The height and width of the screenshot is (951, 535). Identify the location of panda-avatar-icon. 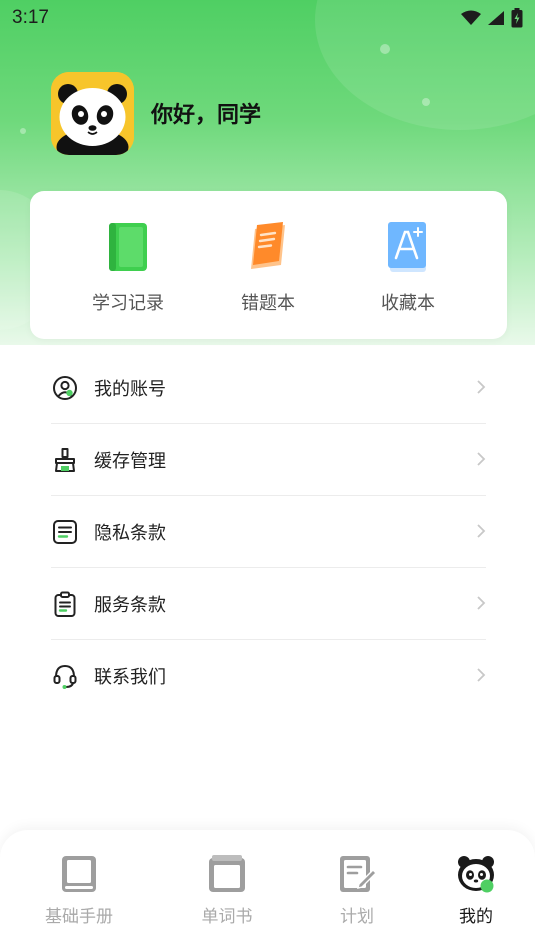
(92, 113).